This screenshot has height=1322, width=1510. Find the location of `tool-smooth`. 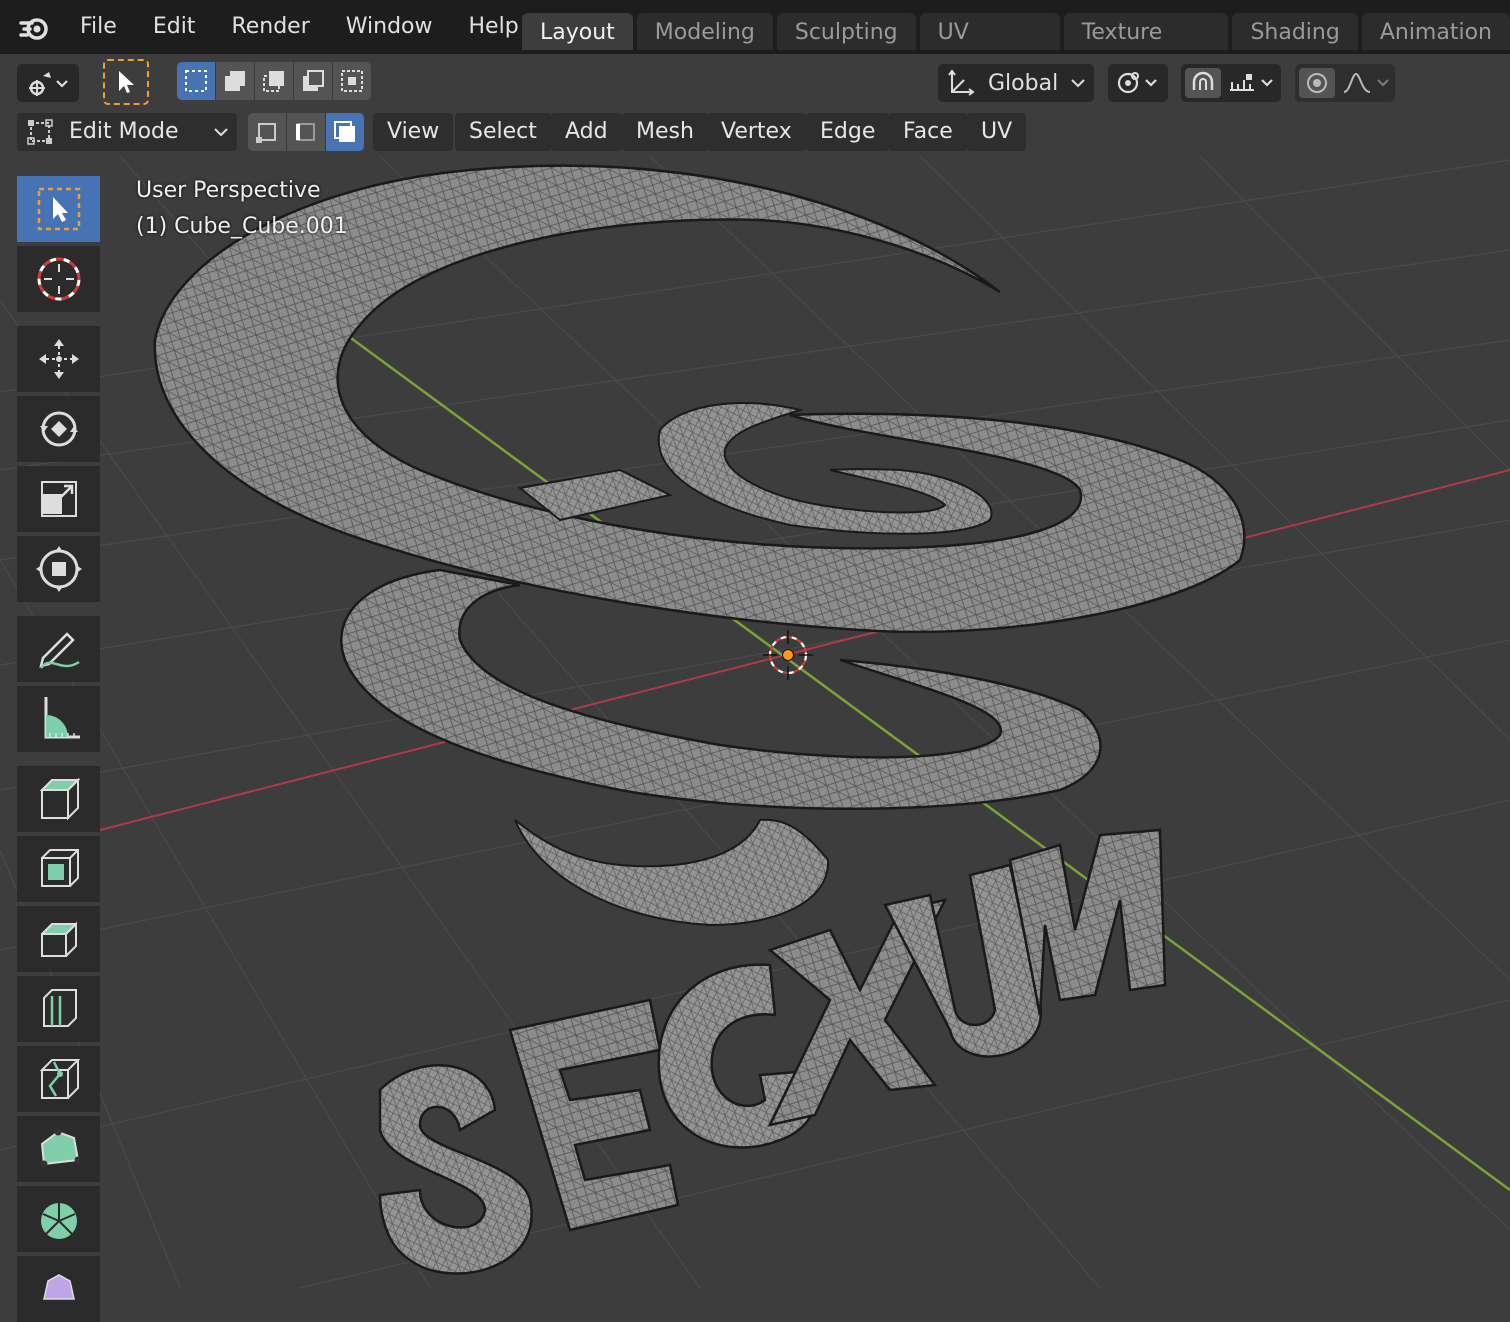

tool-smooth is located at coordinates (58, 1289).